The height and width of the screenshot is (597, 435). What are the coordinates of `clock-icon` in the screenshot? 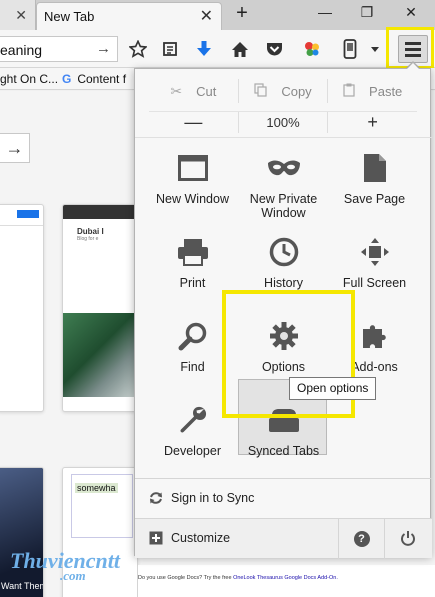 It's located at (284, 252).